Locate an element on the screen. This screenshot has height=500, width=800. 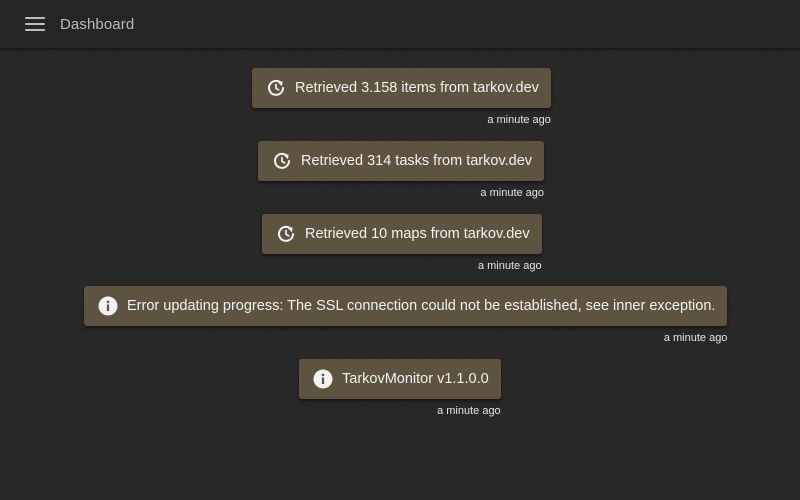
message-text: Retrieved 10 maps from tarkov.dev is located at coordinates (417, 234).